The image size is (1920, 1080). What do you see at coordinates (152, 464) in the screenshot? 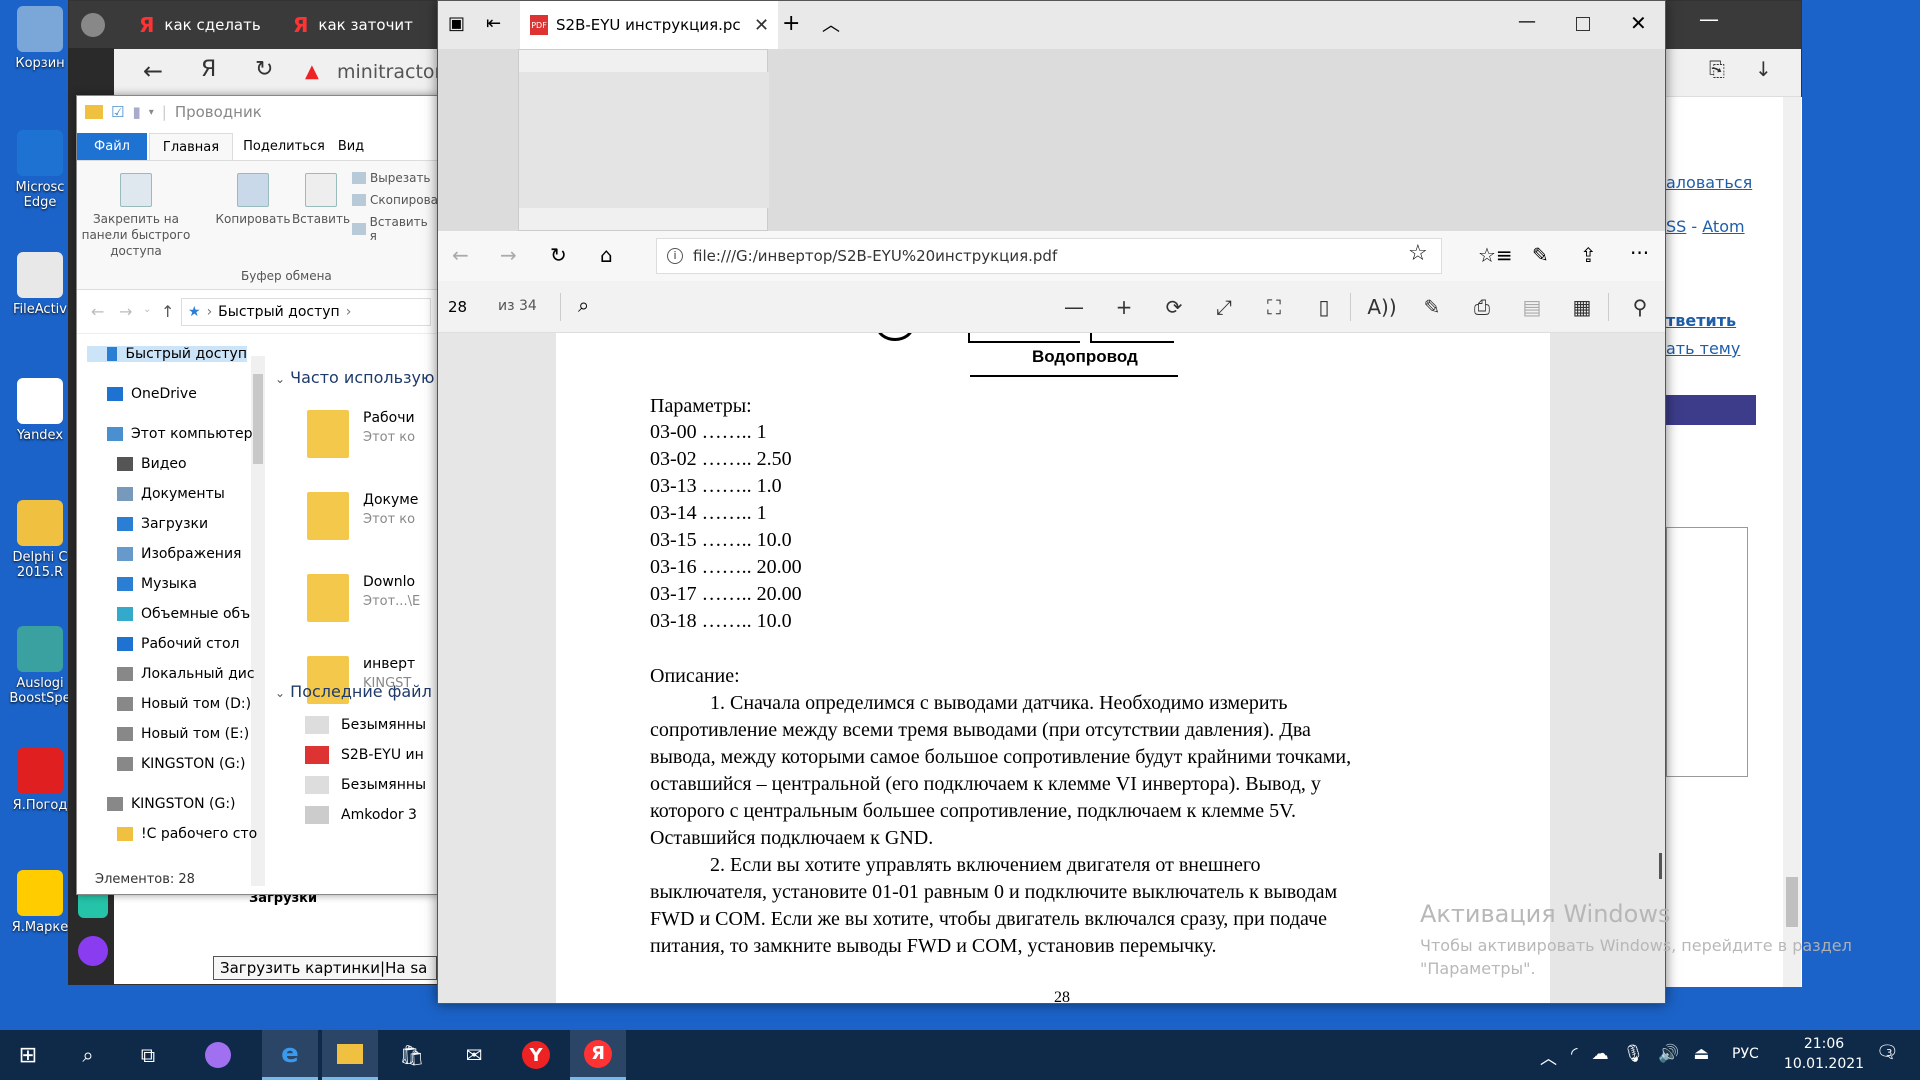
I see `nav-item: Видео` at bounding box center [152, 464].